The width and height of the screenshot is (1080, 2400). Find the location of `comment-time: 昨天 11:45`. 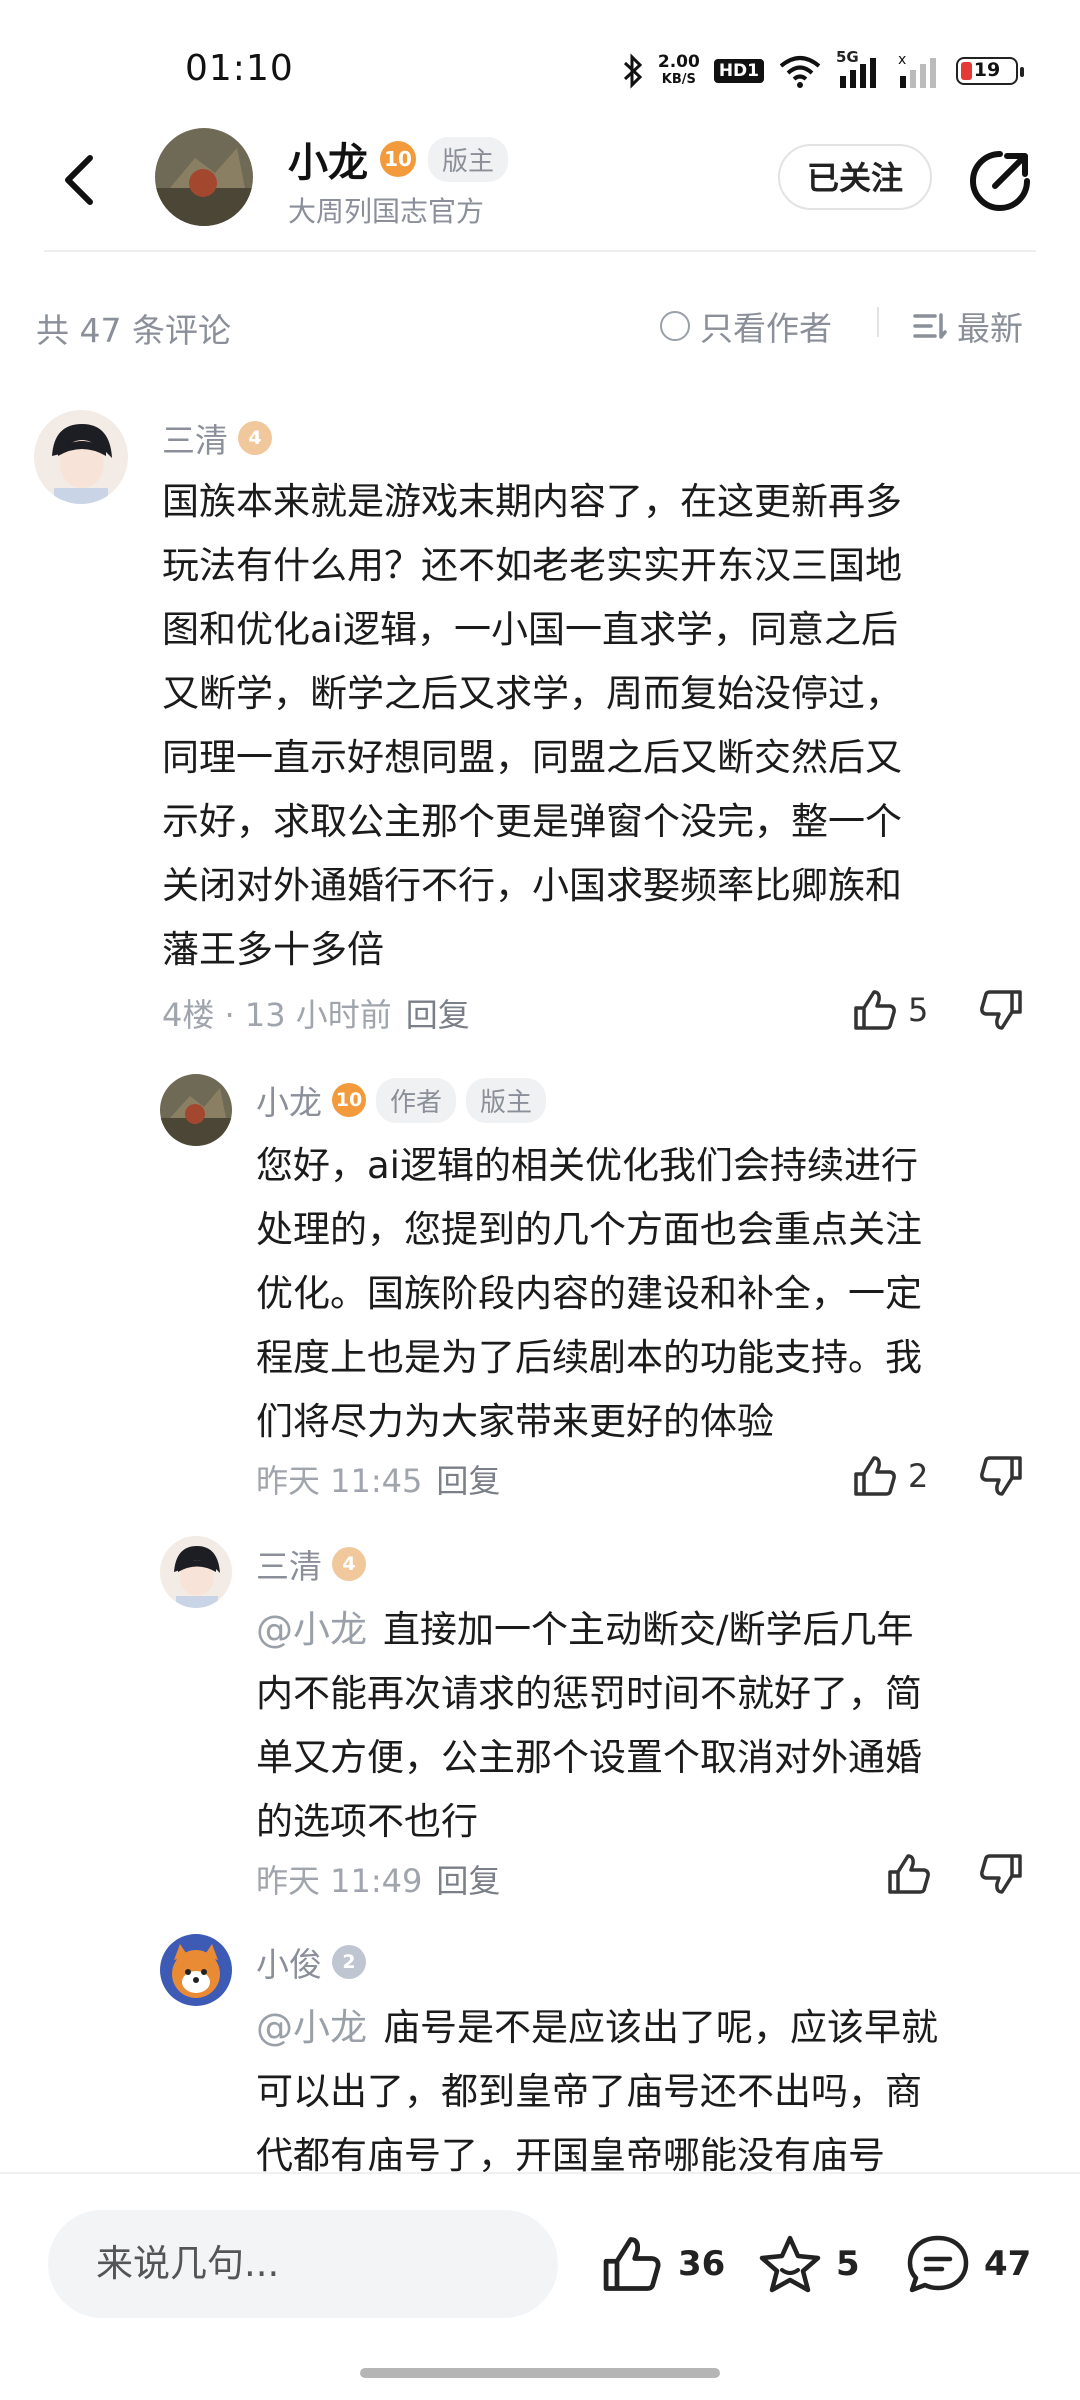

comment-time: 昨天 11:45 is located at coordinates (339, 1481).